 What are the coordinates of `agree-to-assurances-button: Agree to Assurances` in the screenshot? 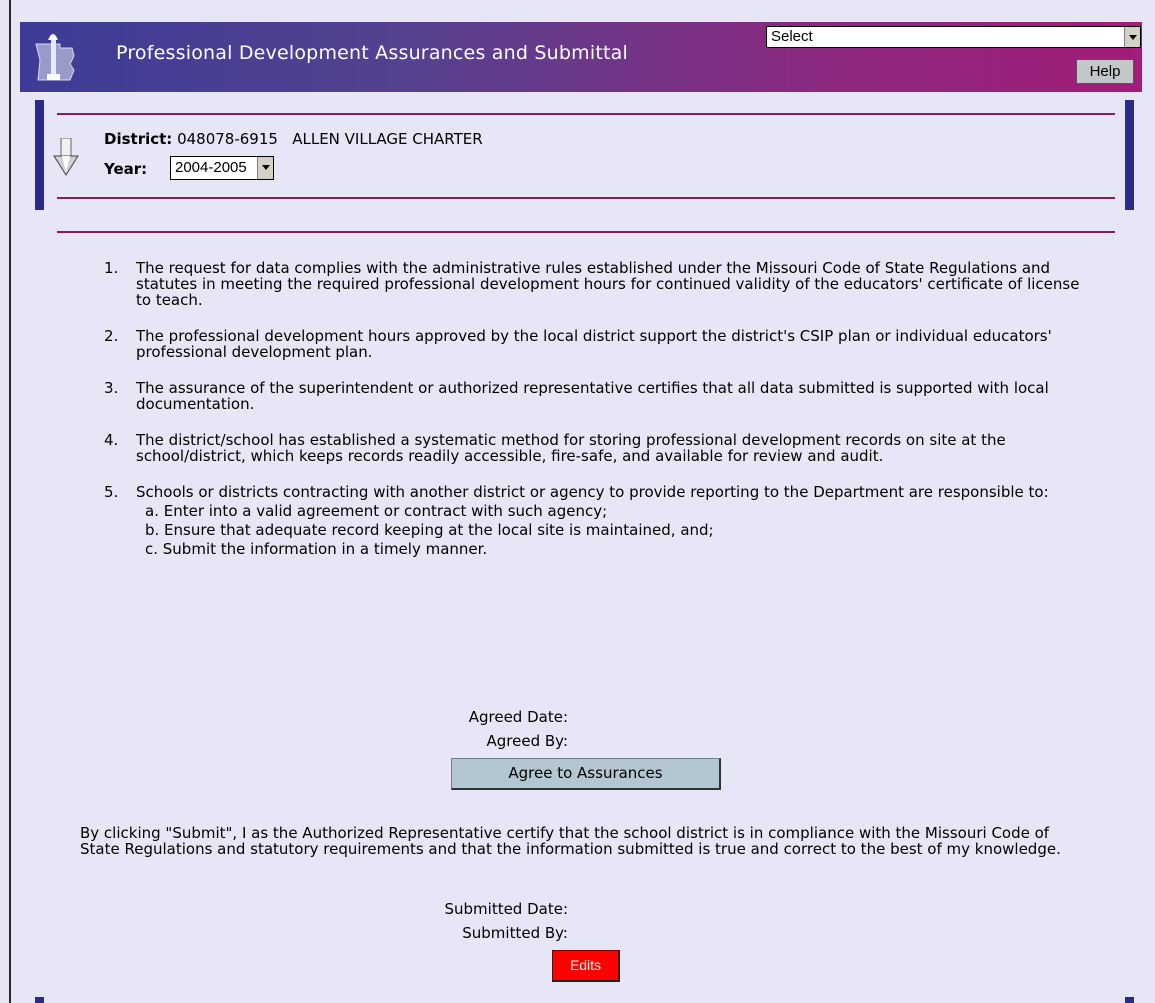 It's located at (586, 774).